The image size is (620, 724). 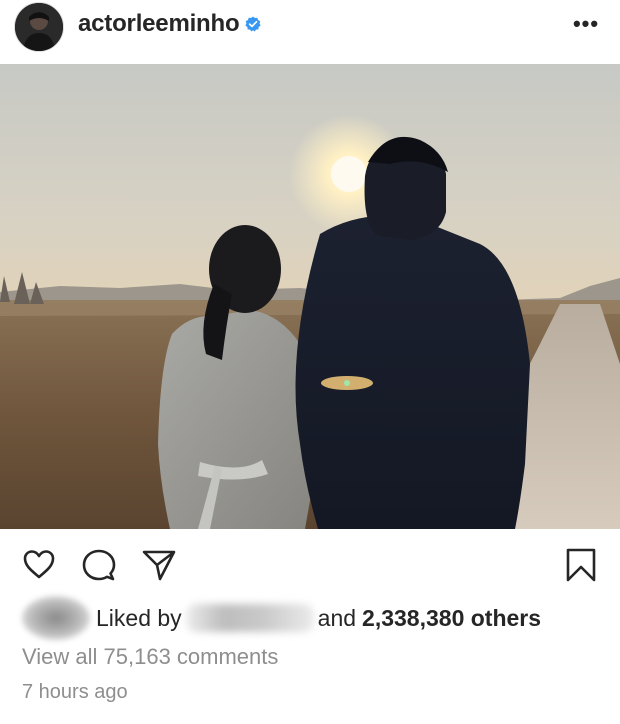 What do you see at coordinates (586, 24) in the screenshot?
I see `more-options-icon: •••` at bounding box center [586, 24].